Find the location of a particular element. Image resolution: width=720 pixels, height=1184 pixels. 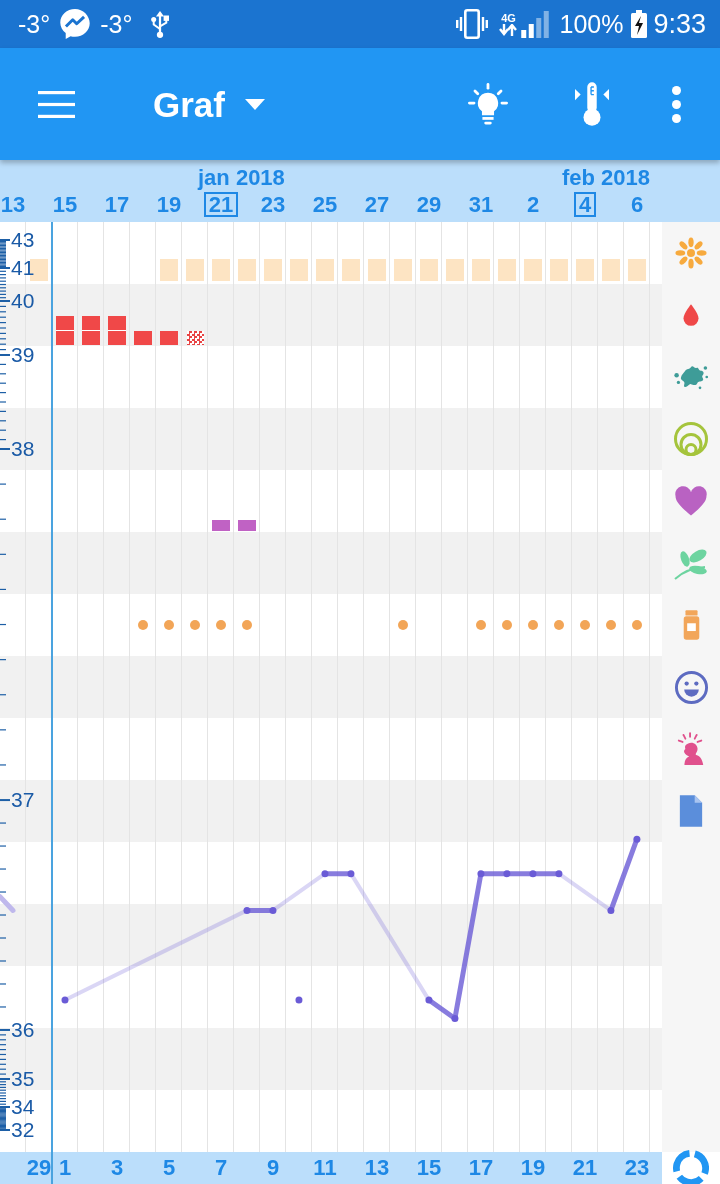

cycle-day-label: 23 is located at coordinates (637, 1168).